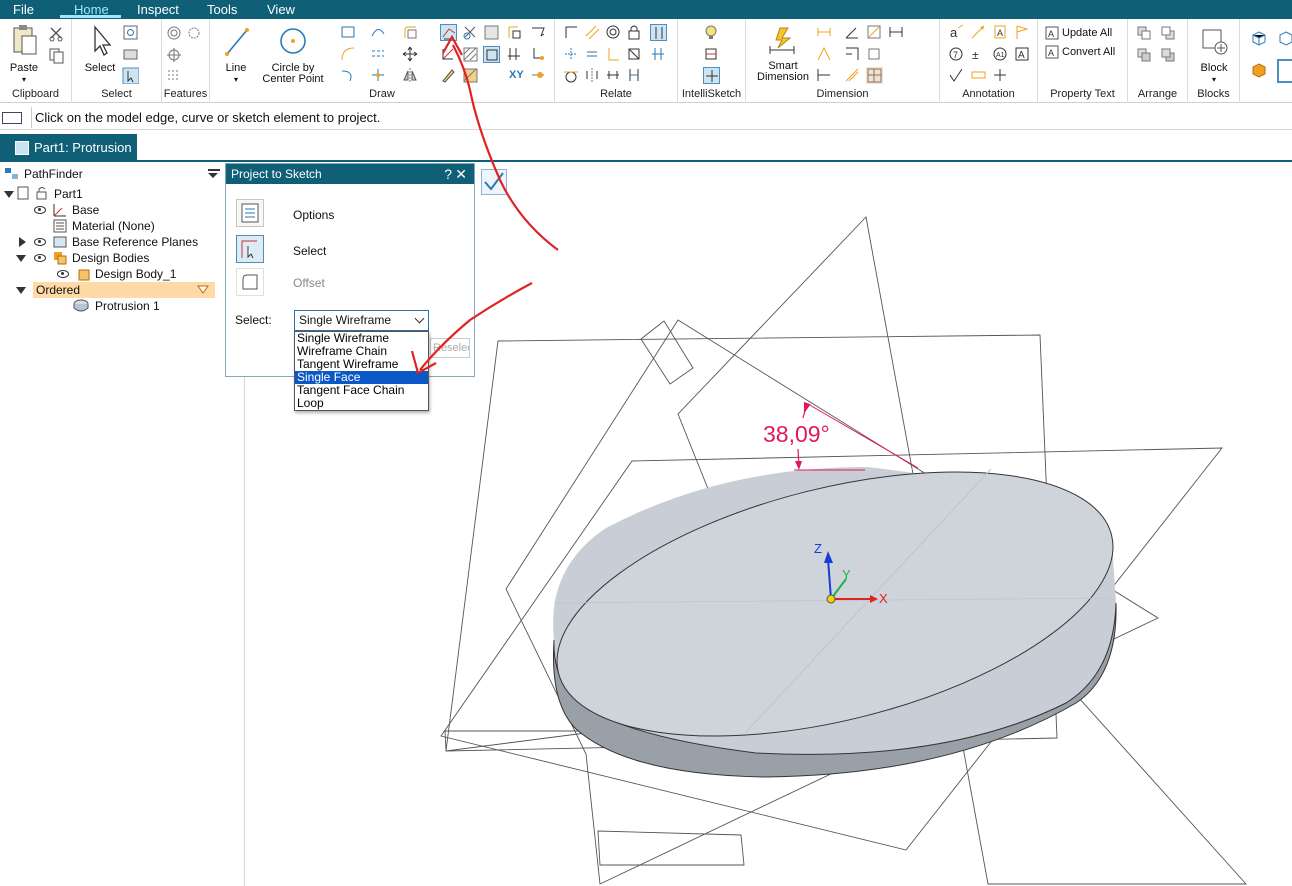  Describe the element at coordinates (448, 54) in the screenshot. I see `include-icon` at that location.